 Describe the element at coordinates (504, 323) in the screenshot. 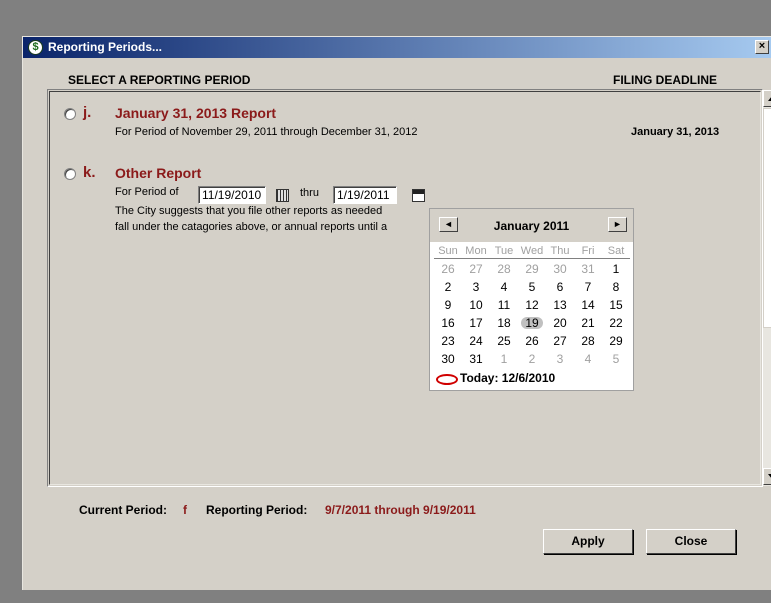

I see `calendar-day: 18` at that location.